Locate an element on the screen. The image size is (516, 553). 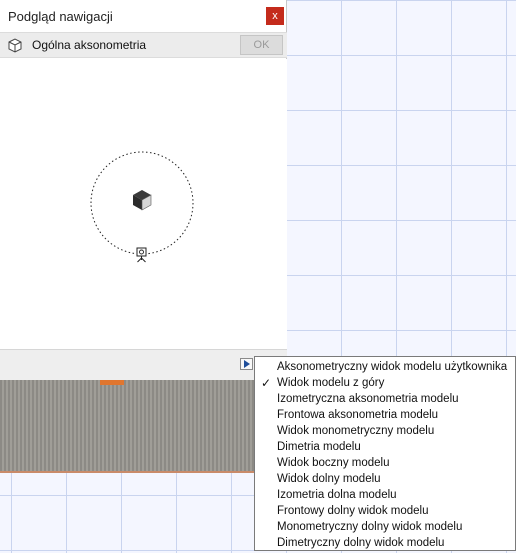
menu-item-bottom-view: Widok dolny modelu is located at coordinates (385, 479).